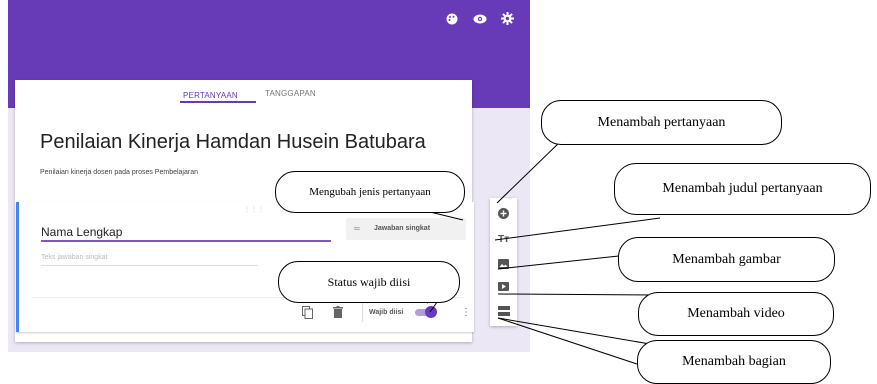 The image size is (877, 384). I want to click on callout-change-type: Mengubah jenis pertanyaan, so click(370, 192).